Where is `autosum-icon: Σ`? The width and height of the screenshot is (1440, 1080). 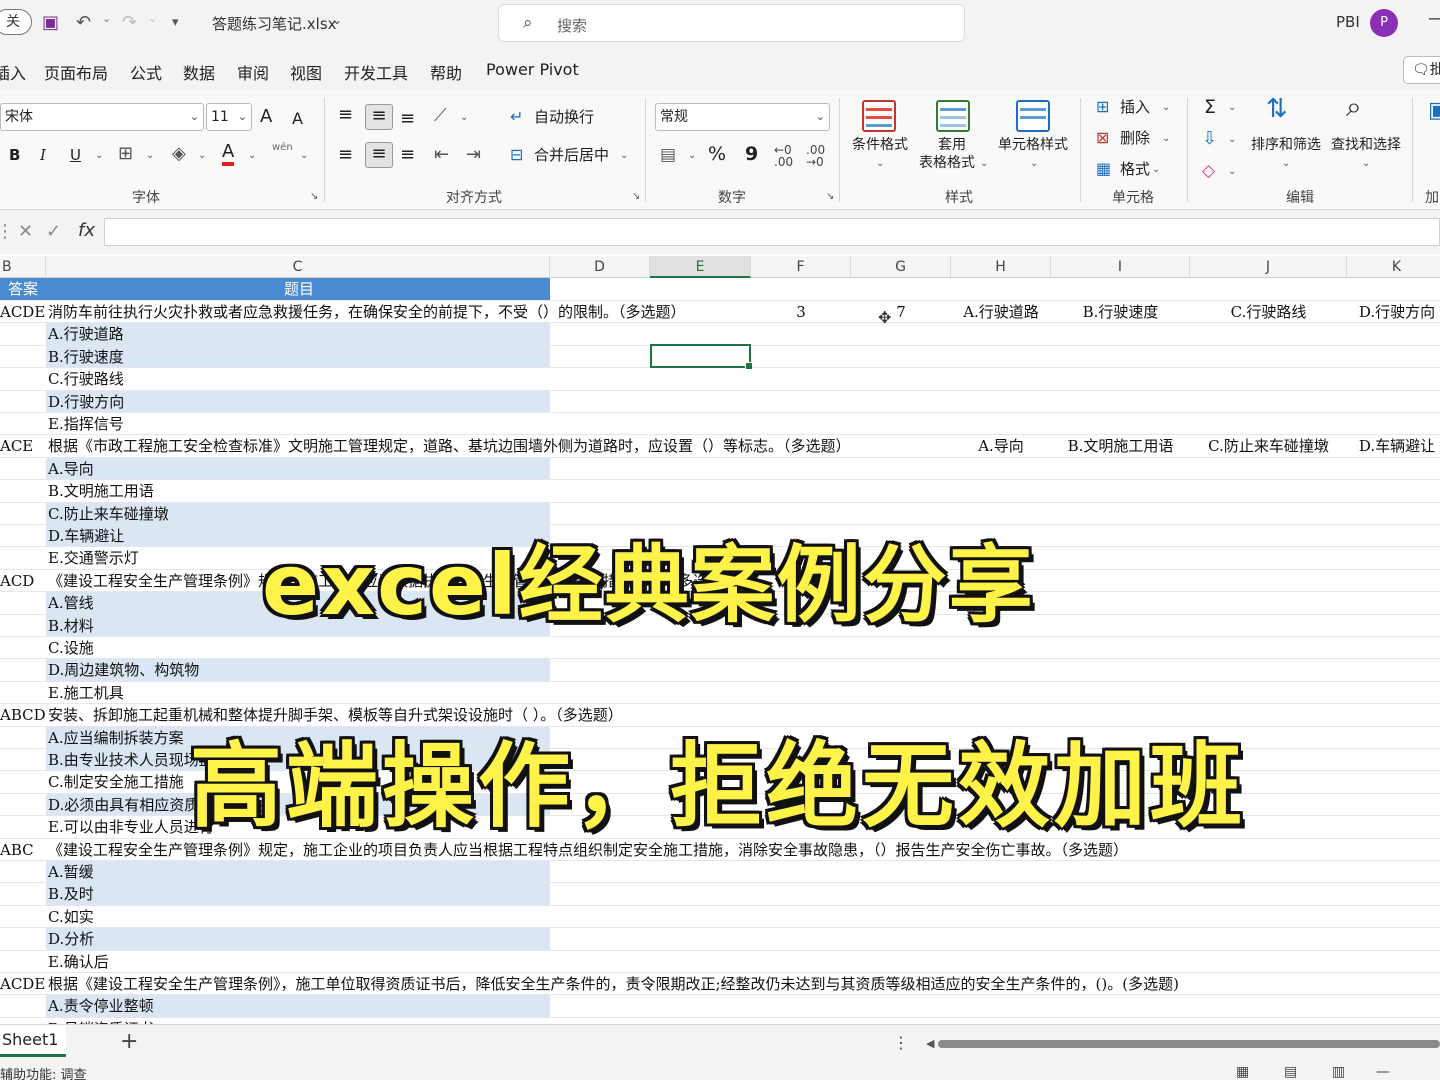
autosum-icon: Σ is located at coordinates (1210, 107).